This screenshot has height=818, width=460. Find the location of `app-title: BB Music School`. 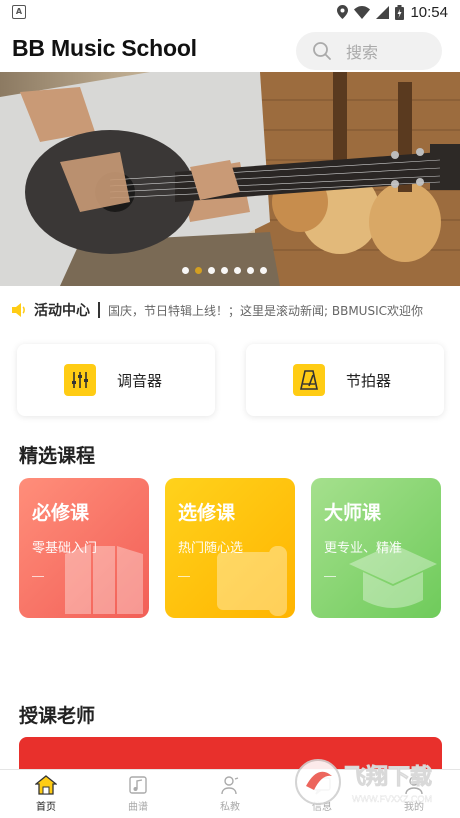

app-title: BB Music School is located at coordinates (104, 47).